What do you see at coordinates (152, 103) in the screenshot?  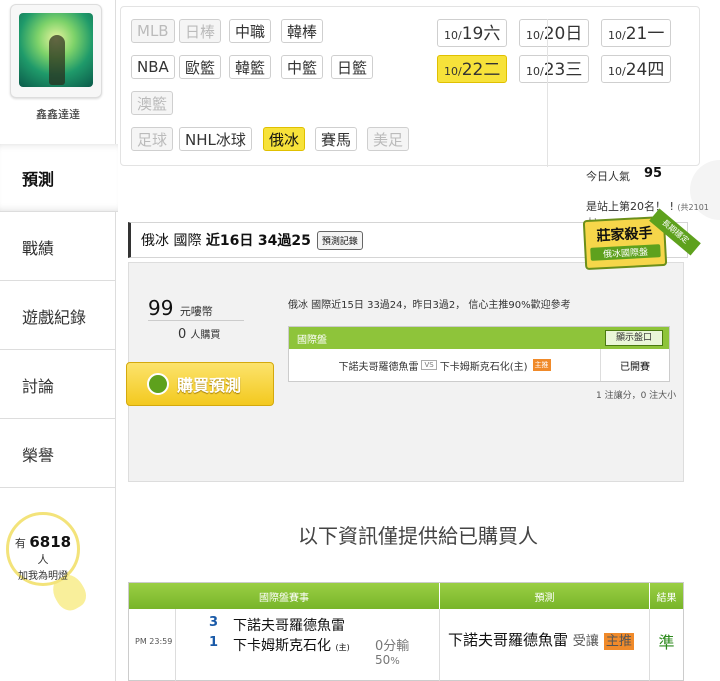 I see `sport-tab-9: 澳籃` at bounding box center [152, 103].